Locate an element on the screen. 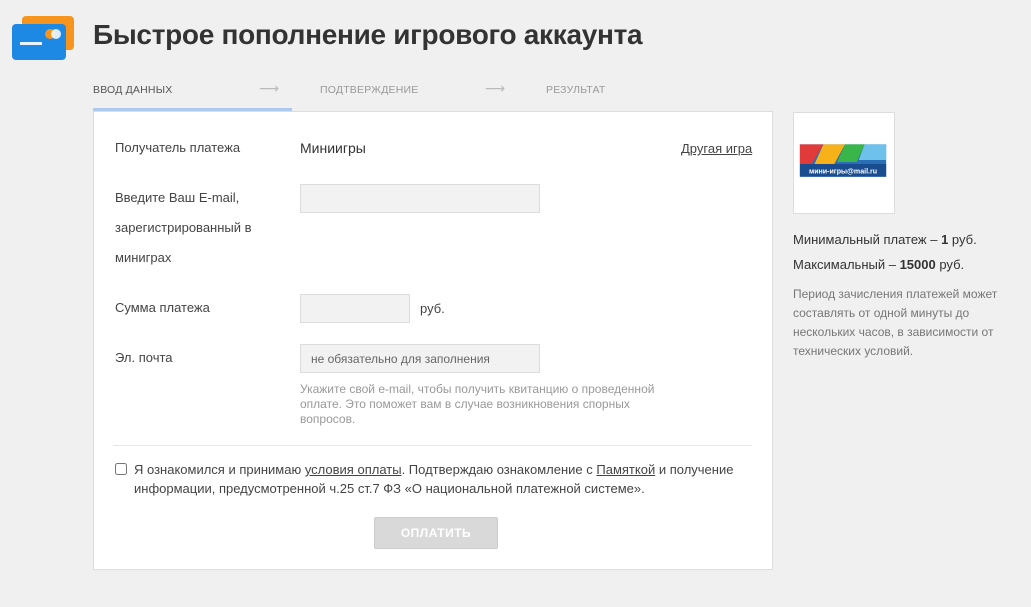 This screenshot has height=607, width=1031. other-game-link: Другая игра is located at coordinates (716, 148).